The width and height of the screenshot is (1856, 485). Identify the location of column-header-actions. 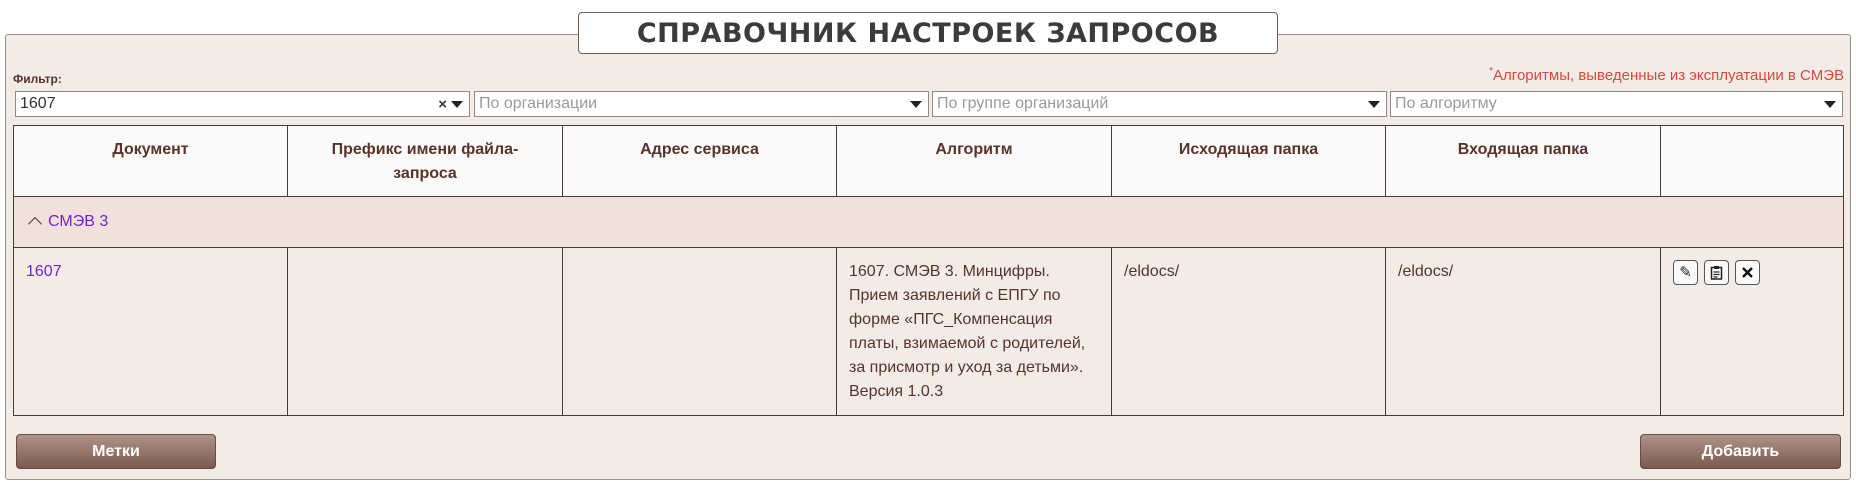
(1752, 161).